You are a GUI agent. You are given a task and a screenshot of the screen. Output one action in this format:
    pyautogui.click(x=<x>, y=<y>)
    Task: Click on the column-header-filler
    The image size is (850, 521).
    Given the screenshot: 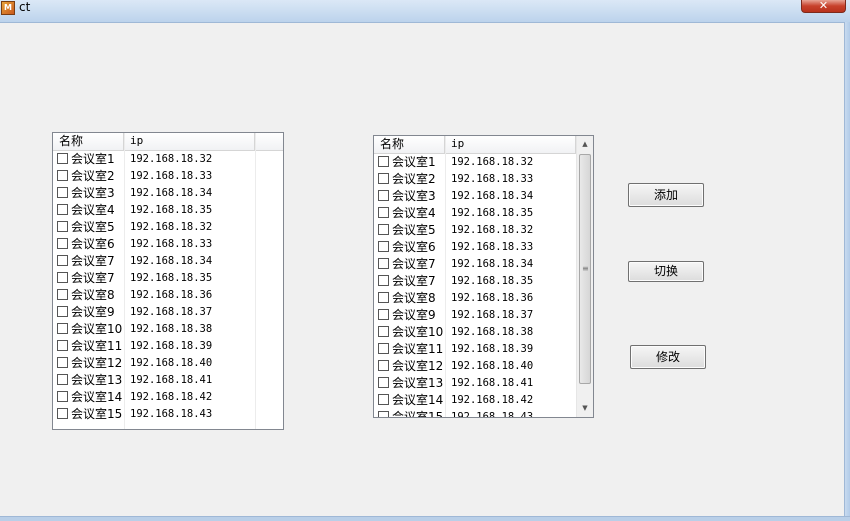 What is the action you would take?
    pyautogui.click(x=269, y=141)
    